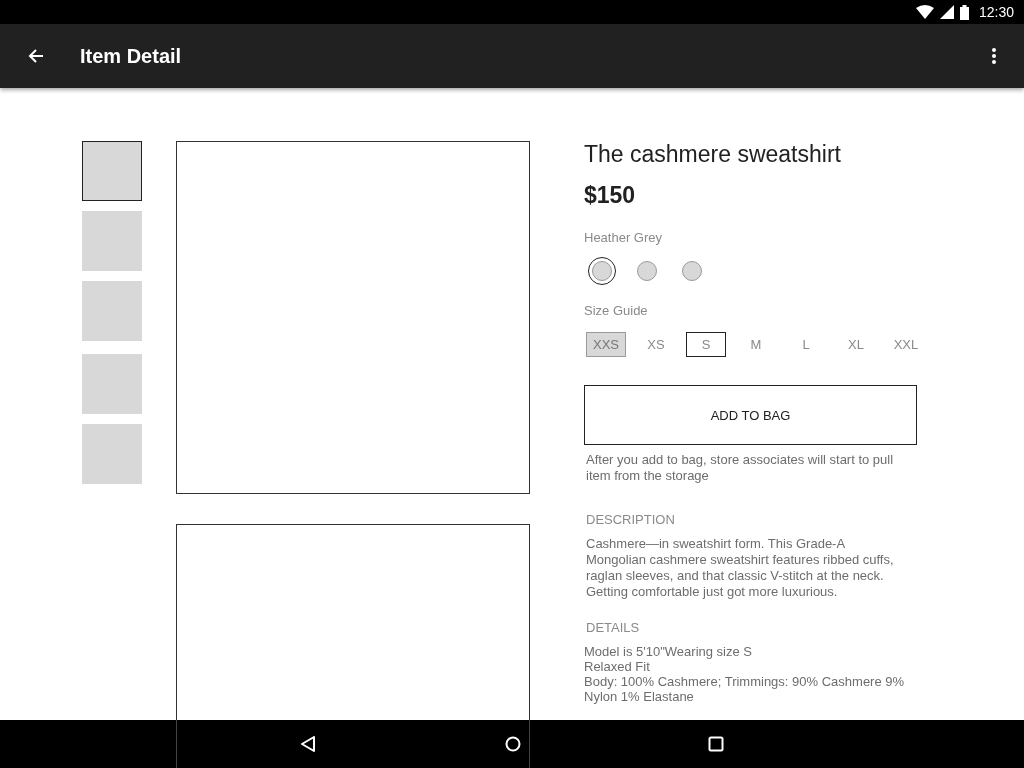  Describe the element at coordinates (756, 344) in the screenshot. I see `size-option: M` at that location.